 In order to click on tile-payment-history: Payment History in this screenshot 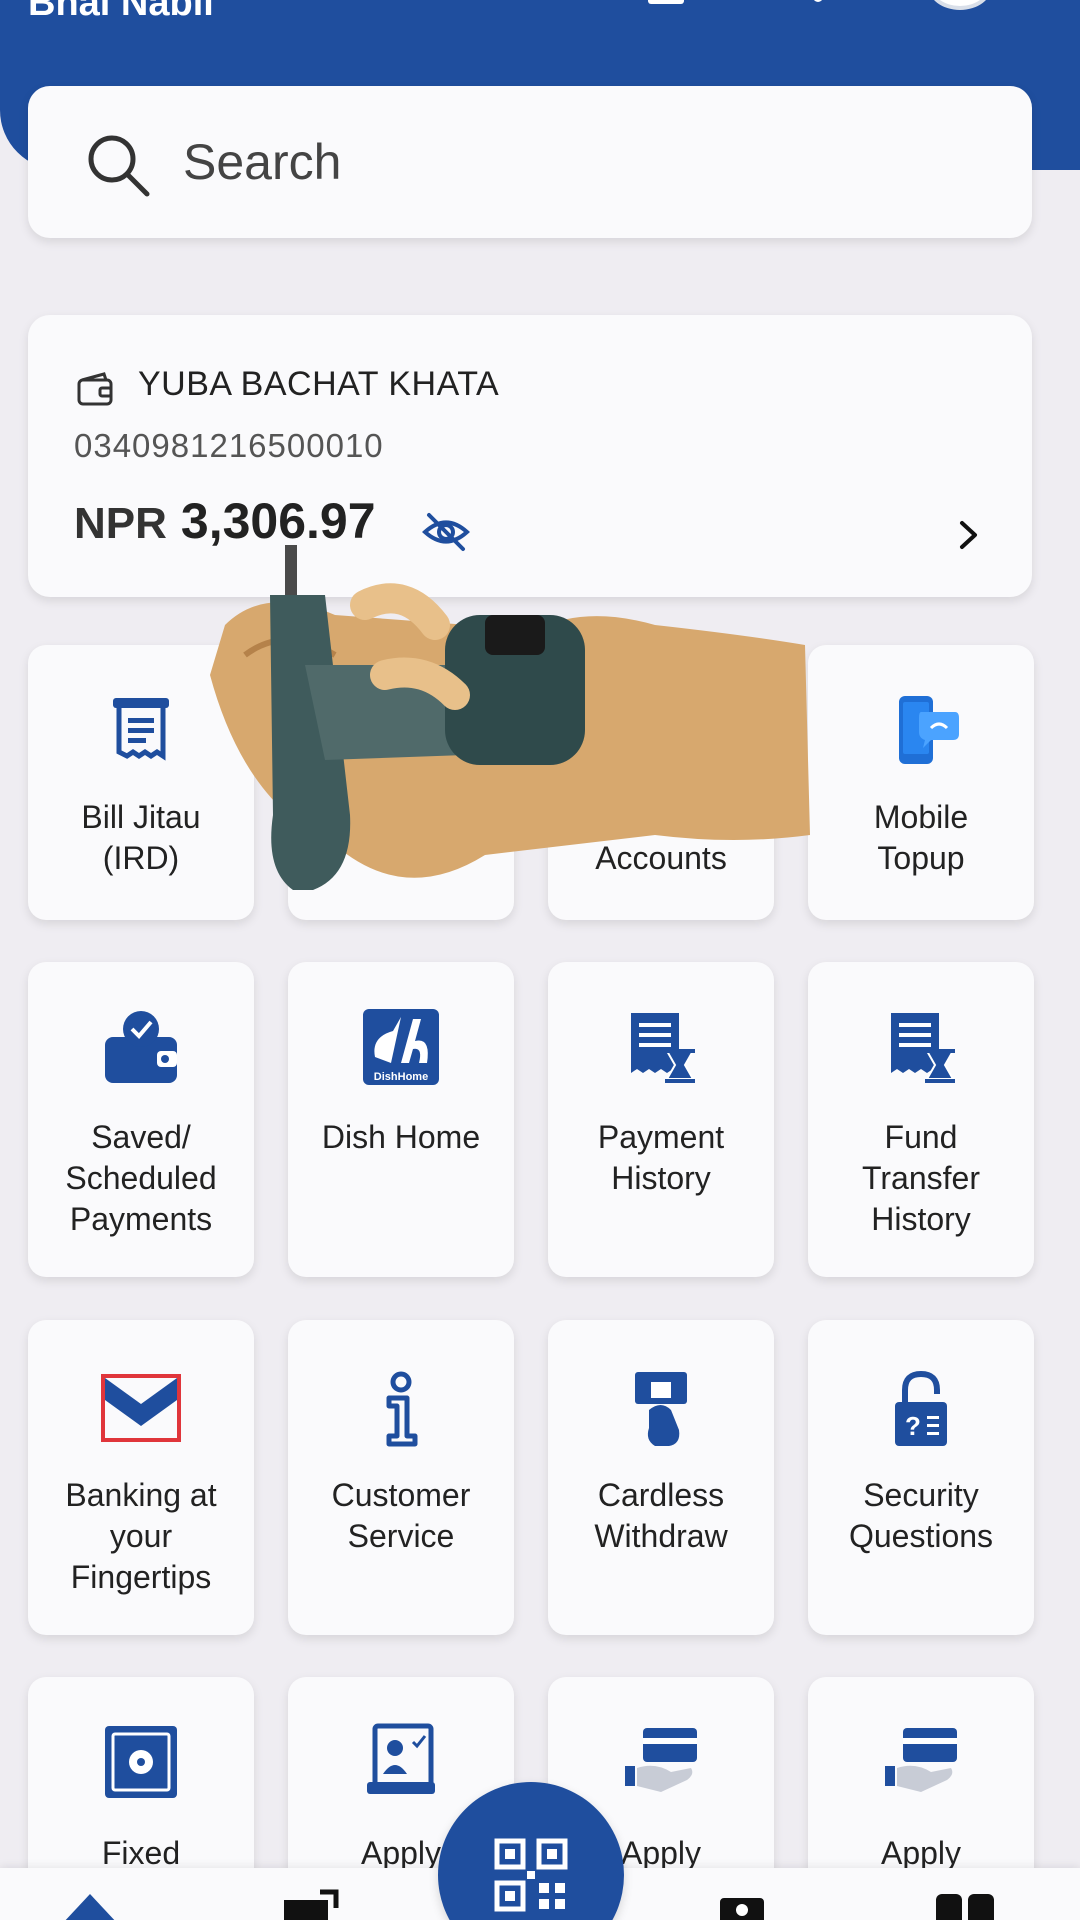, I will do `click(661, 1119)`.